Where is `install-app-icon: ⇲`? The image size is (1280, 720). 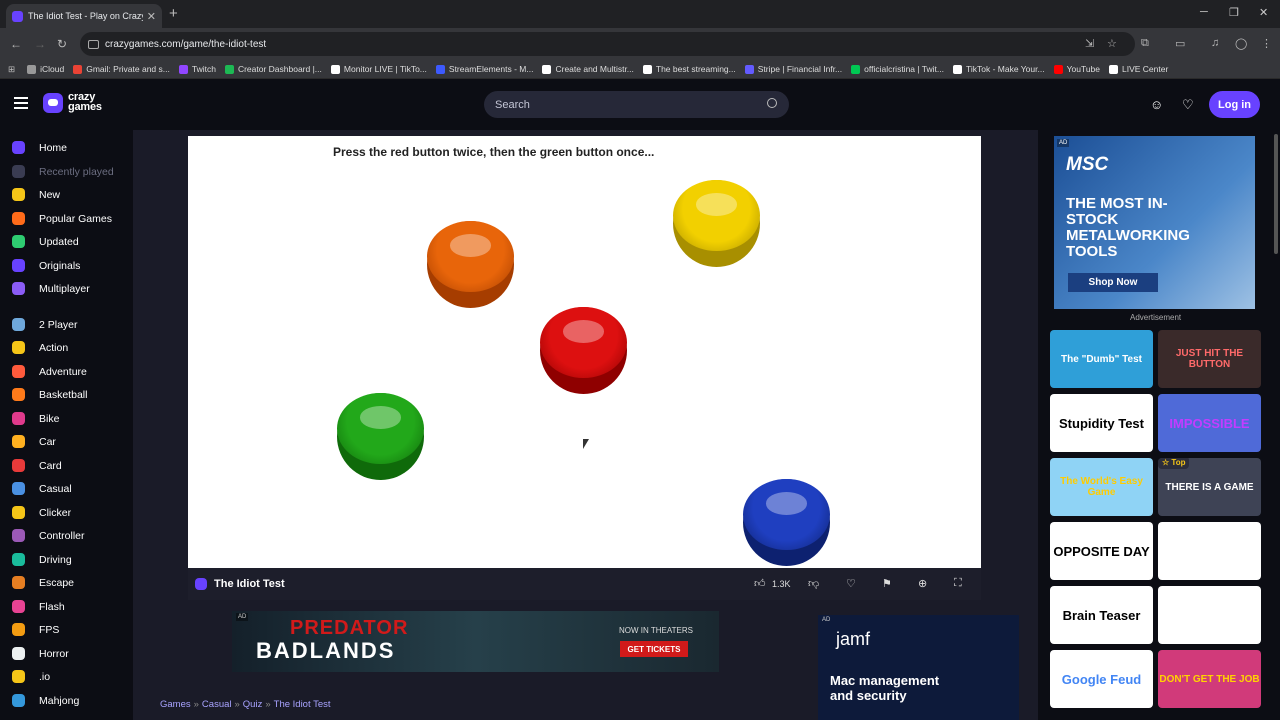
install-app-icon: ⇲ is located at coordinates (1089, 43).